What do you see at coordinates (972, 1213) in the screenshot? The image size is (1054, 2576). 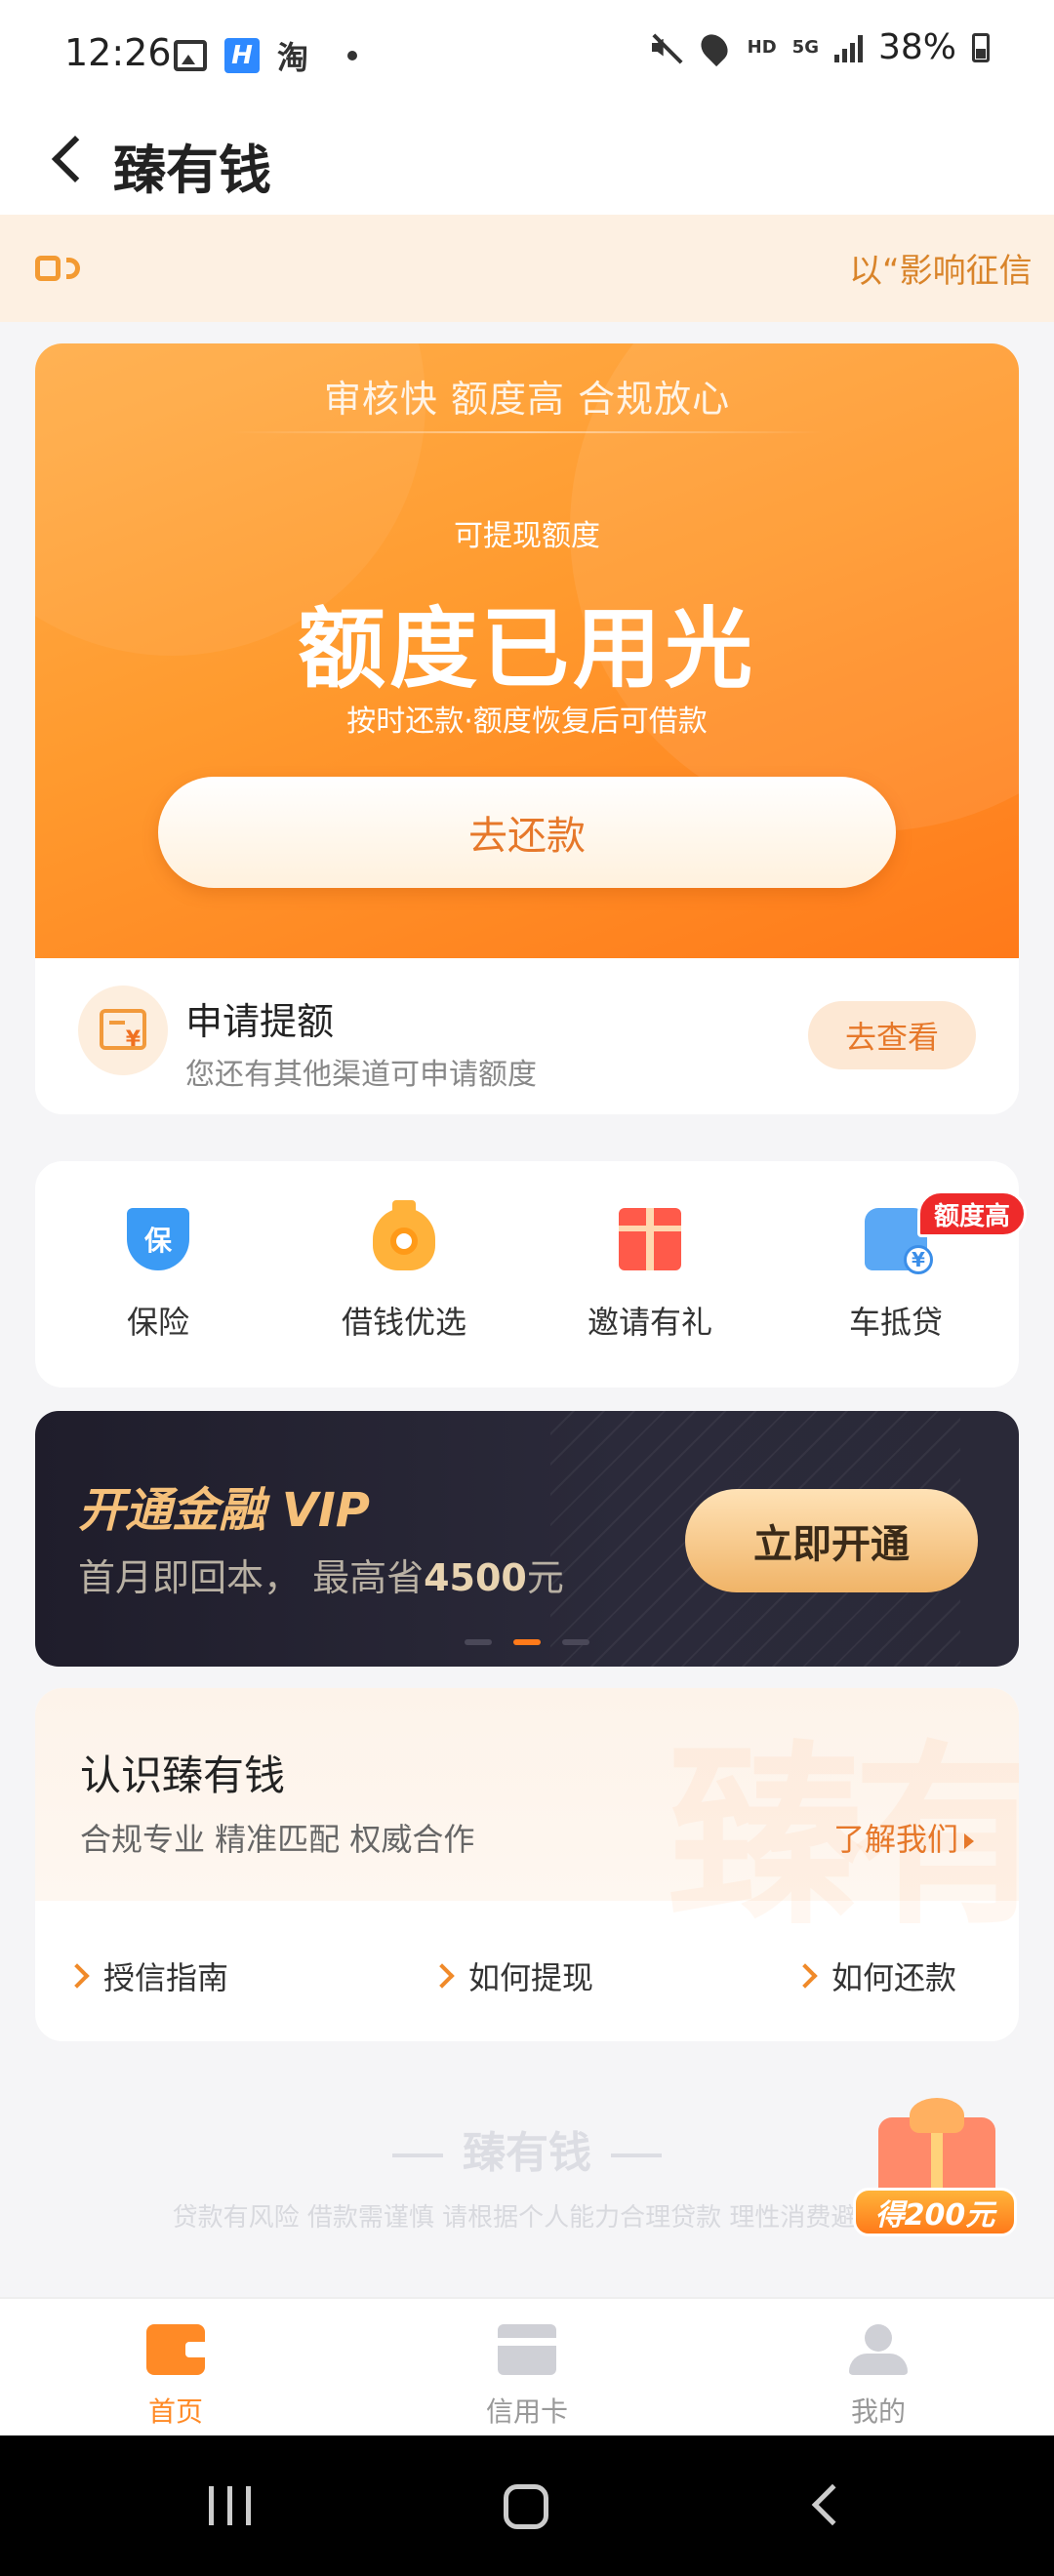 I see `high-limit-badge: 额度高` at bounding box center [972, 1213].